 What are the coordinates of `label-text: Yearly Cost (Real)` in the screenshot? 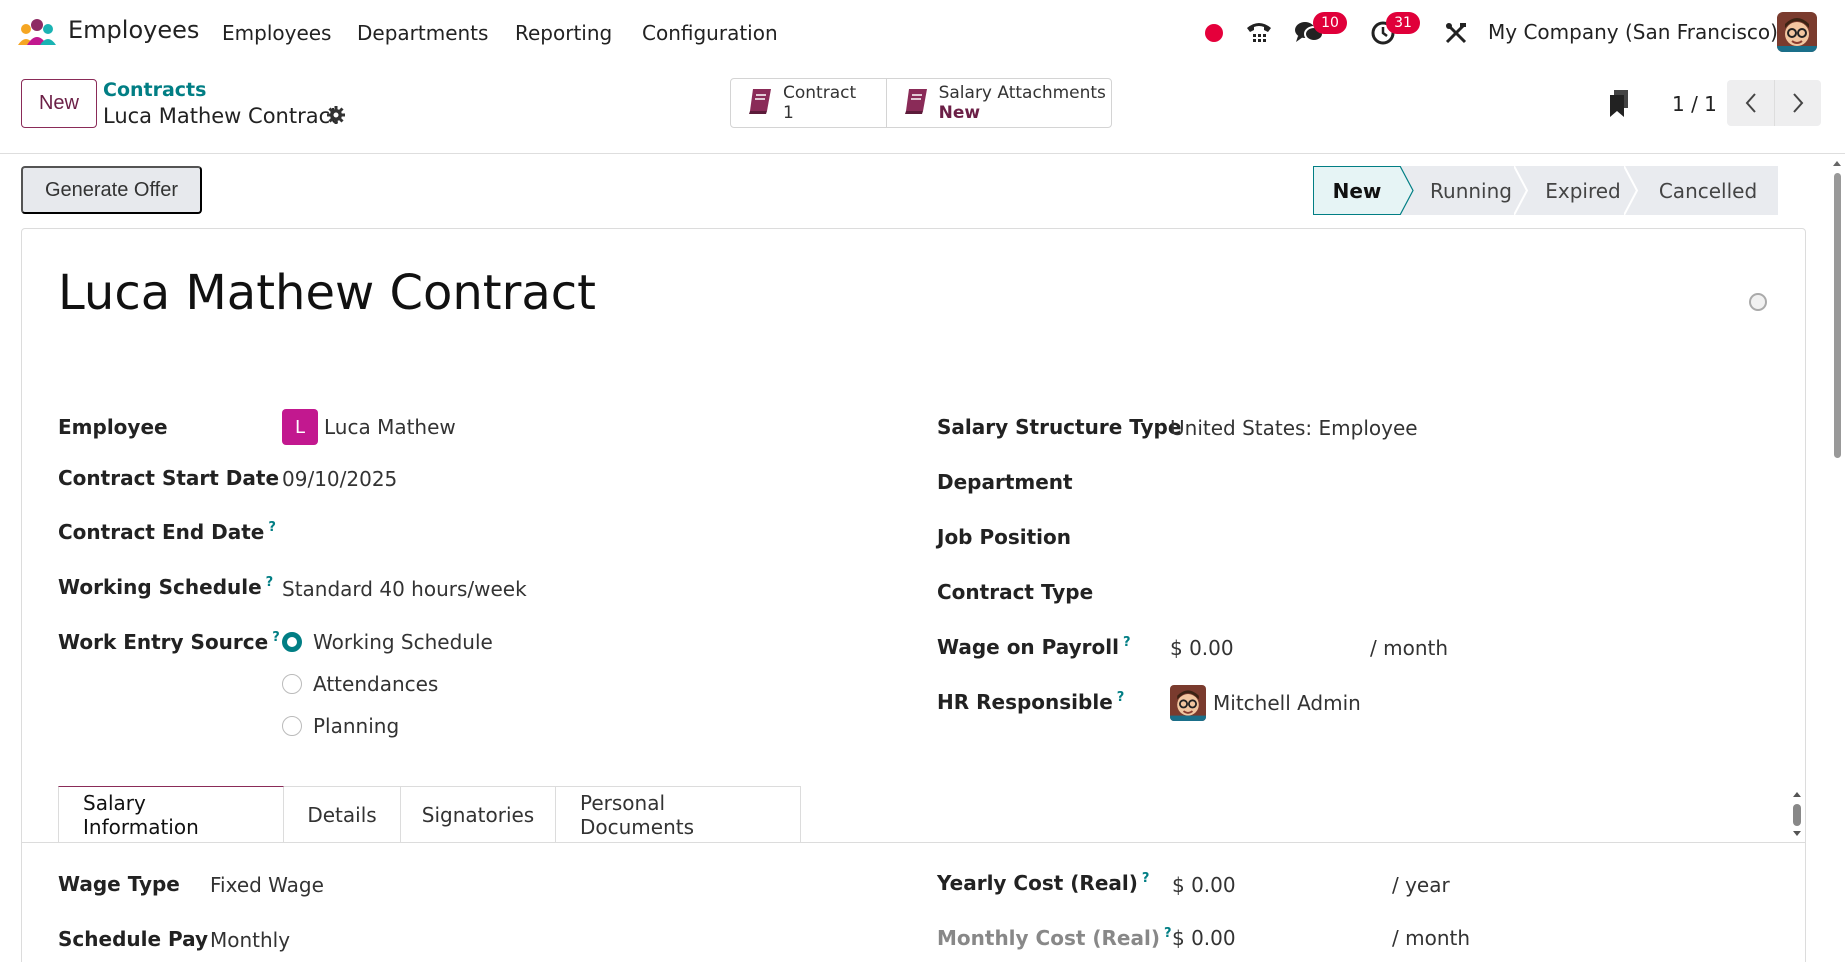 It's located at (1037, 883).